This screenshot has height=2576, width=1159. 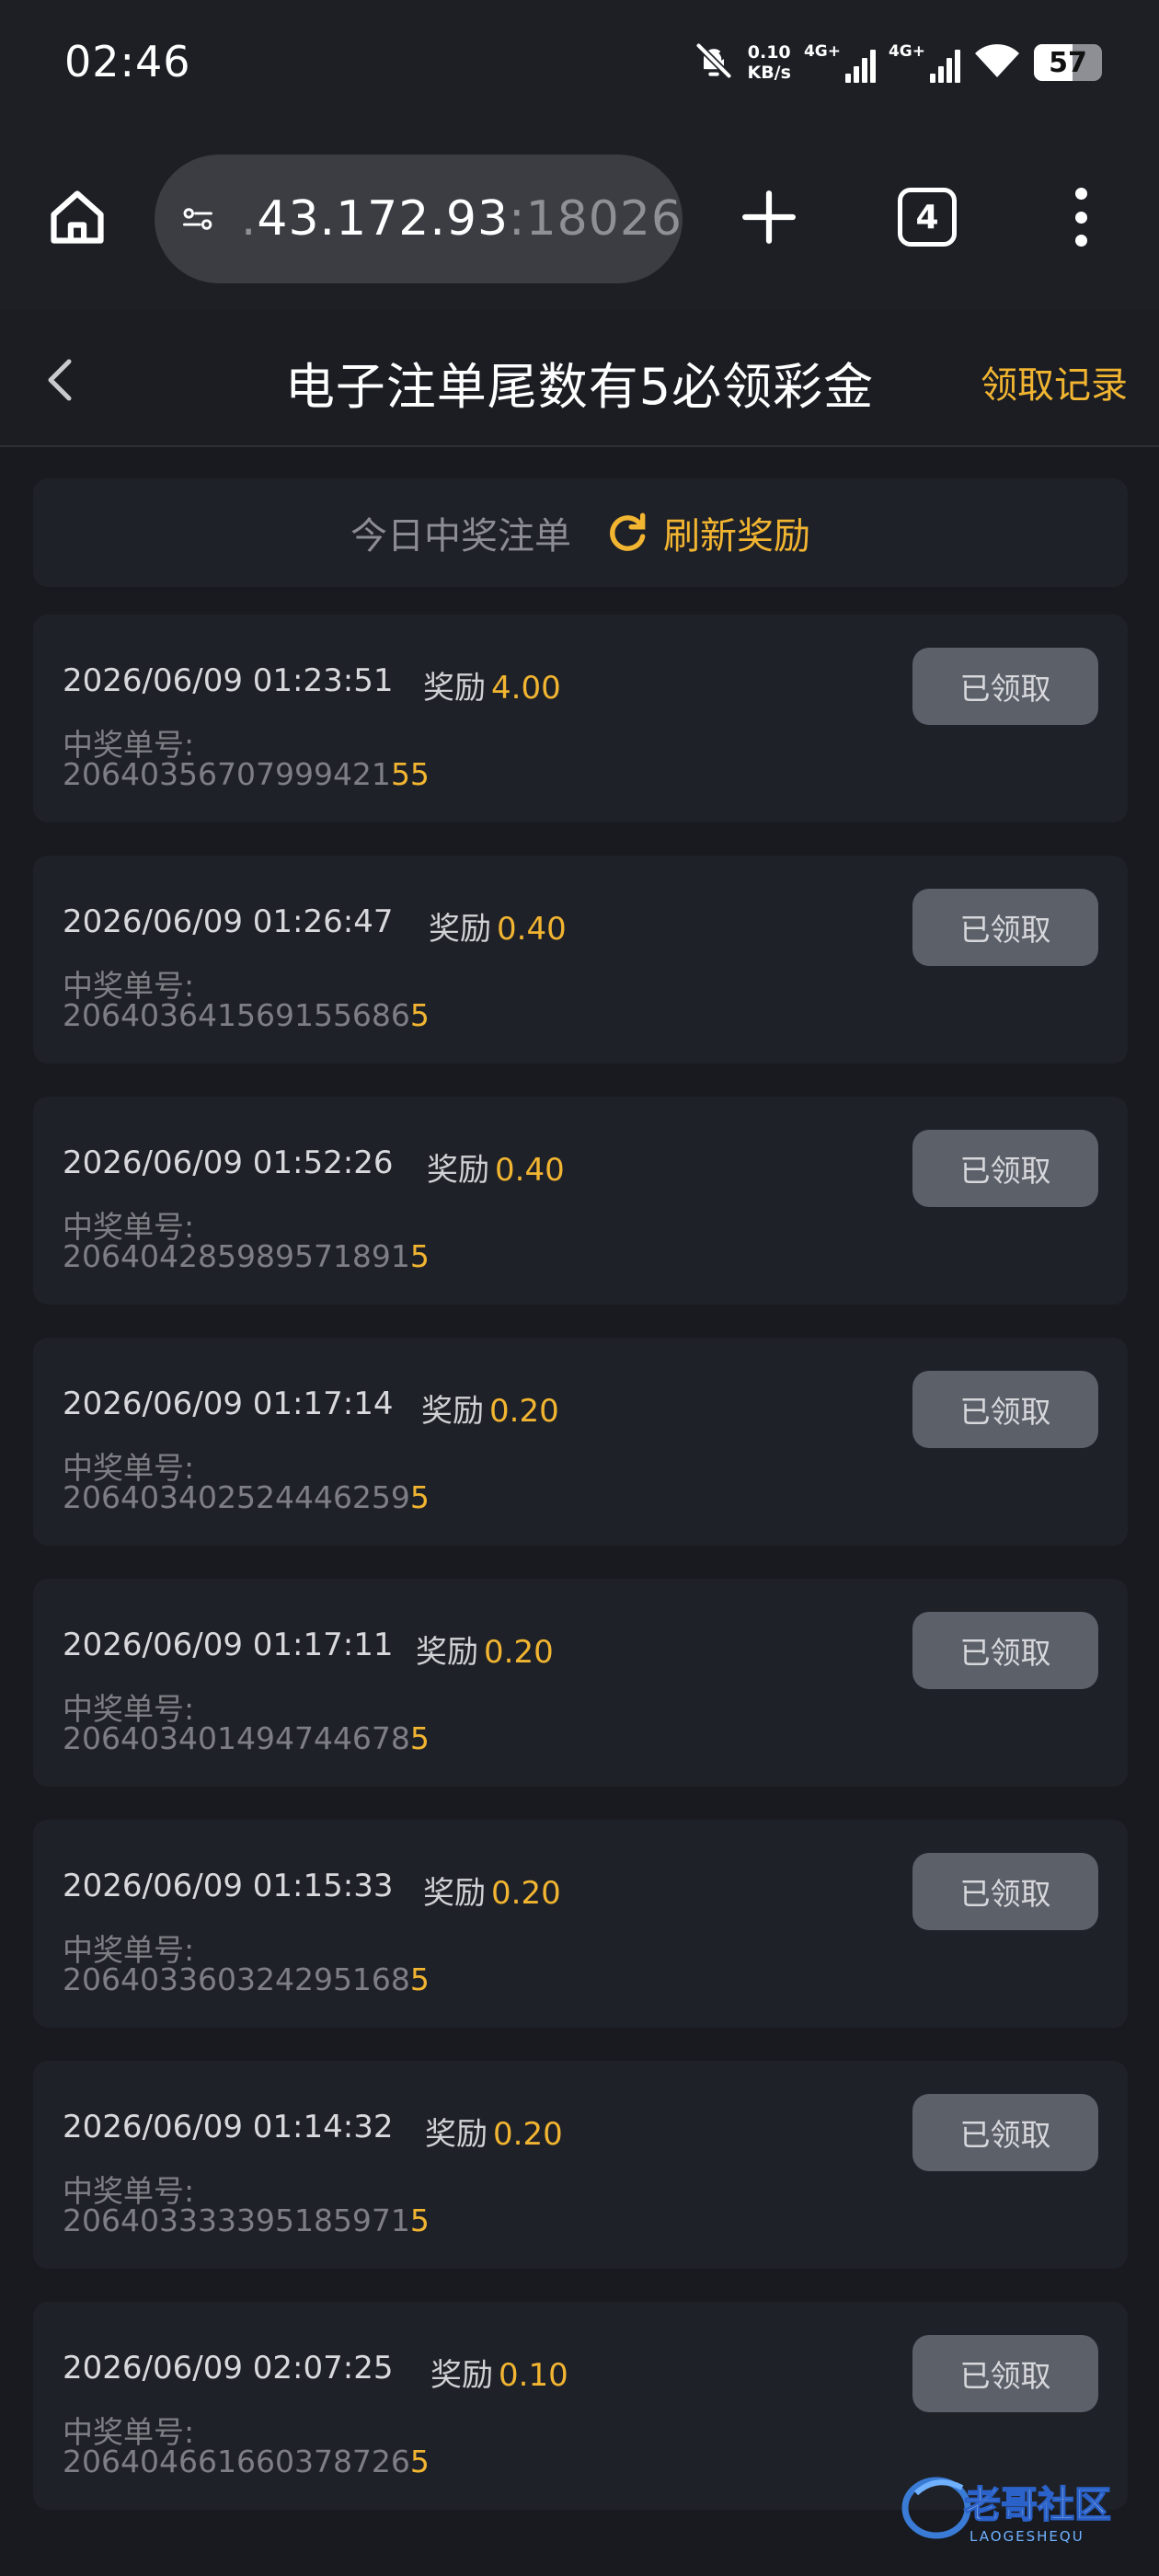 What do you see at coordinates (127, 61) in the screenshot?
I see `status-time: 02:46` at bounding box center [127, 61].